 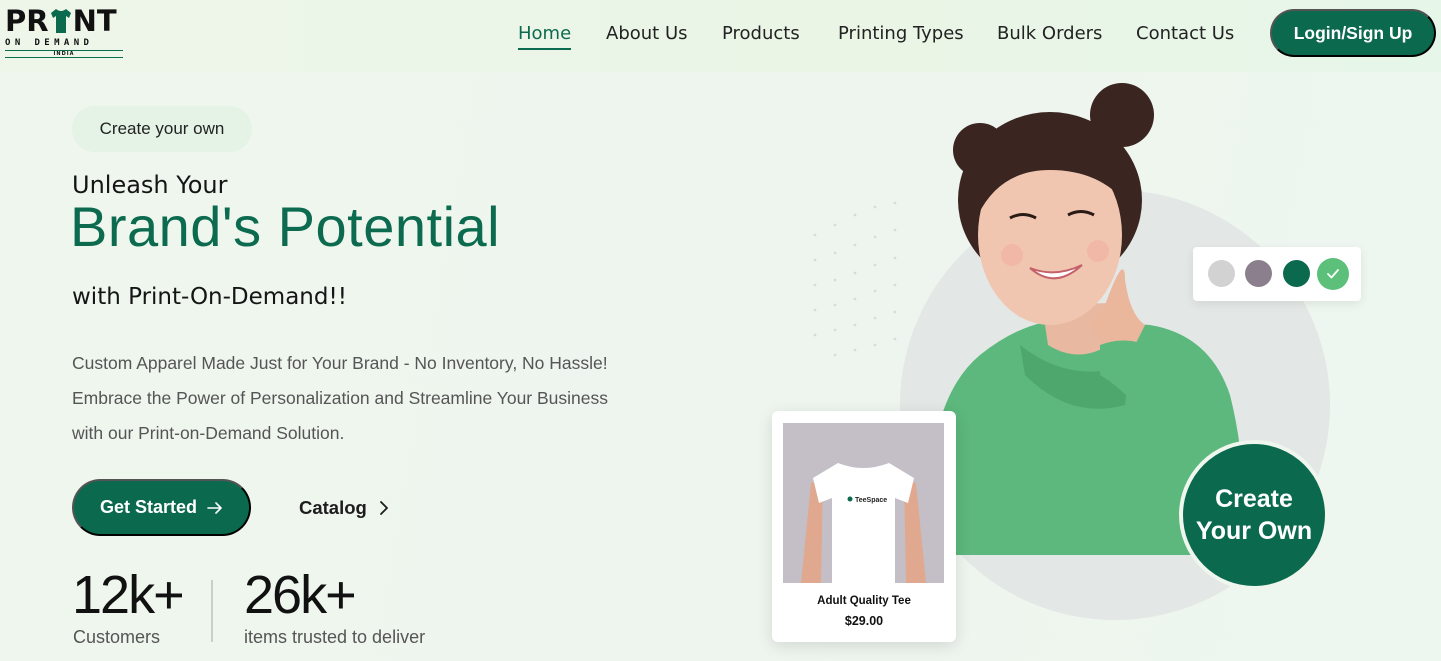 I want to click on logo-text-end: NT, so click(x=94, y=21).